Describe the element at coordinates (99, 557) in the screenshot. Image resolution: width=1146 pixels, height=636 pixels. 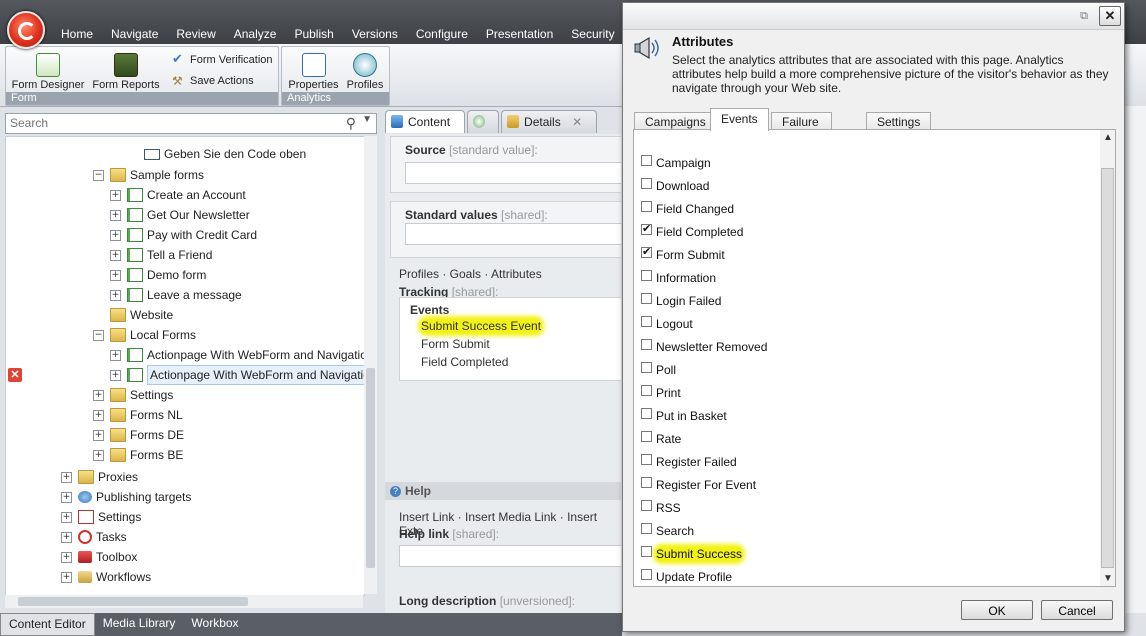
I see `tree-item-toolbox: + Toolbox` at that location.